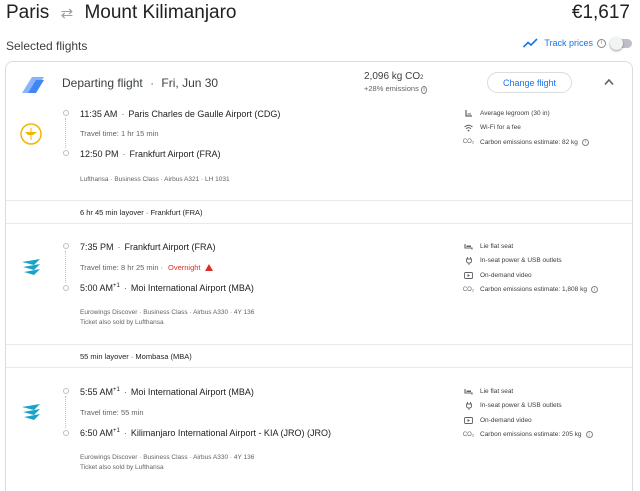 Image resolution: width=640 pixels, height=491 pixels. Describe the element at coordinates (121, 13) in the screenshot. I see `route-title: Paris ⇄ Mount Kilimanjaro` at that location.